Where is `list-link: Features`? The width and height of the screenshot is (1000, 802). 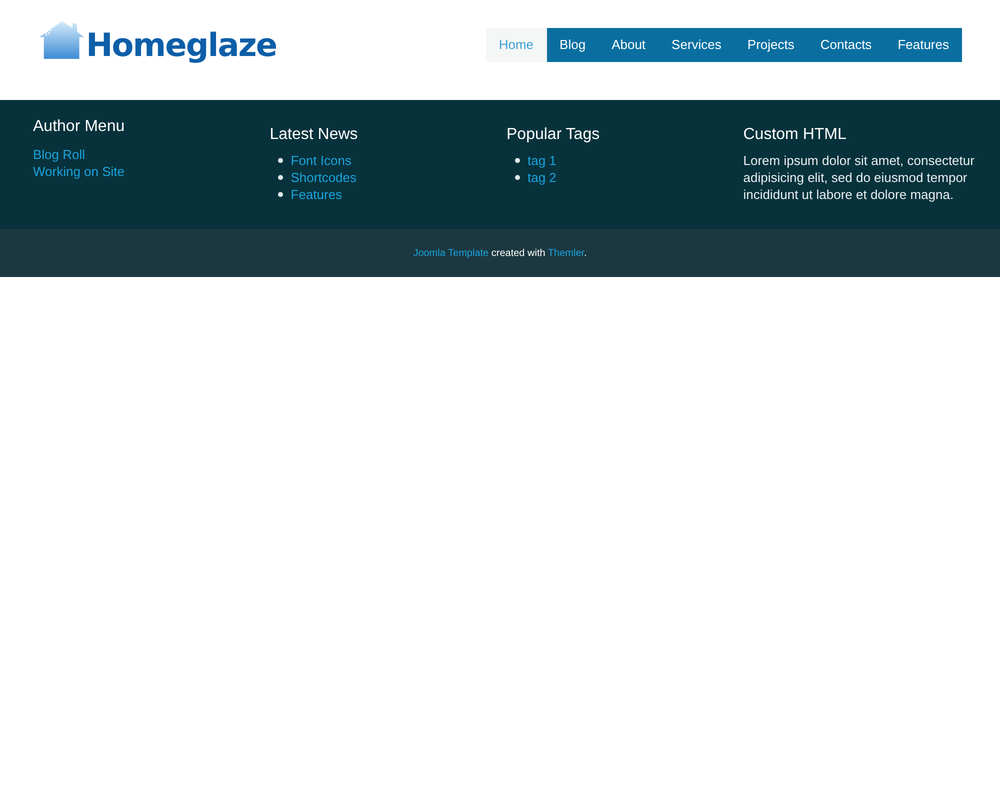 list-link: Features is located at coordinates (316, 194).